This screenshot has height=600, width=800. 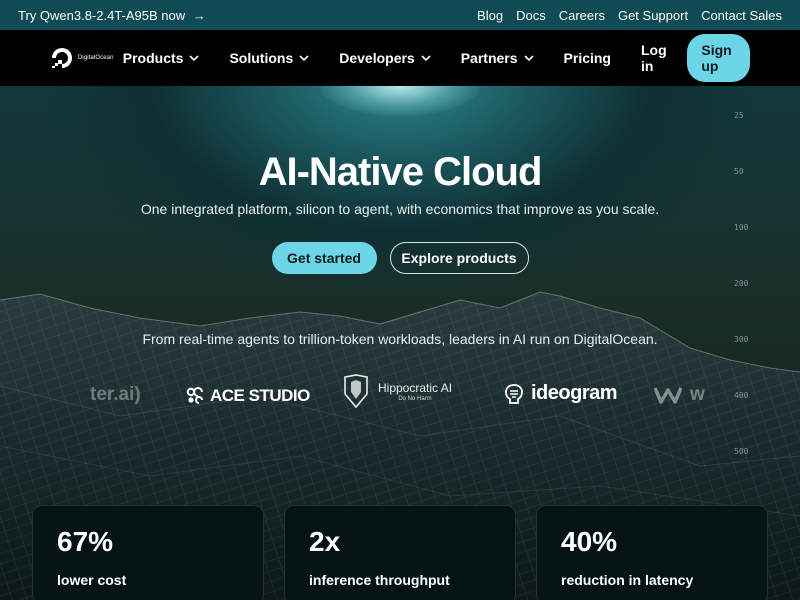 What do you see at coordinates (739, 171) in the screenshot?
I see `ruler-tick: 50` at bounding box center [739, 171].